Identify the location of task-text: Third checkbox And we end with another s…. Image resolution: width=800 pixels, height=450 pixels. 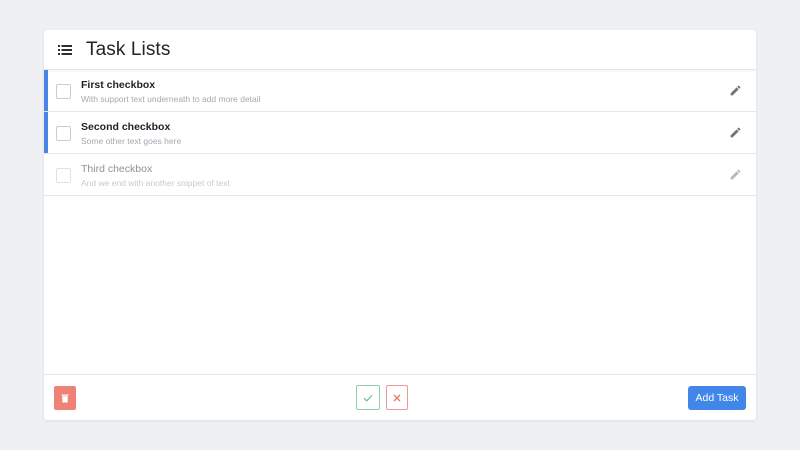
(155, 175).